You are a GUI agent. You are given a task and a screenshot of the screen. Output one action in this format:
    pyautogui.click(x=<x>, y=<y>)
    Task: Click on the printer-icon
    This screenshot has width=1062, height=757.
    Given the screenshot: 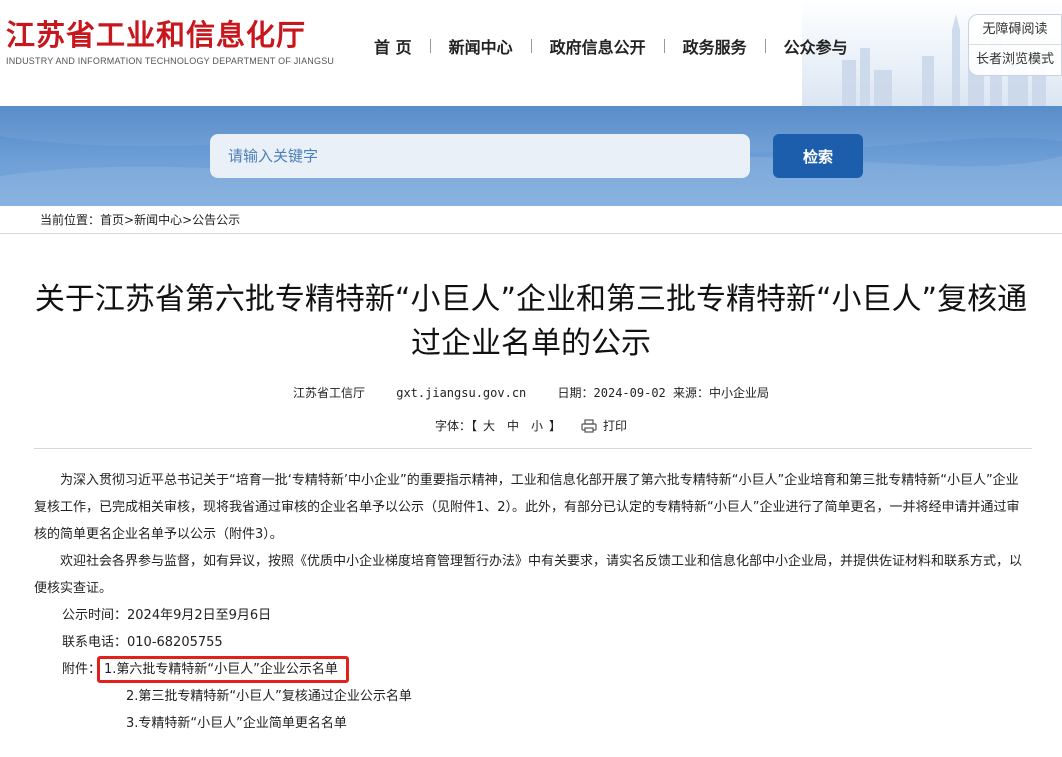 What is the action you would take?
    pyautogui.click(x=589, y=425)
    